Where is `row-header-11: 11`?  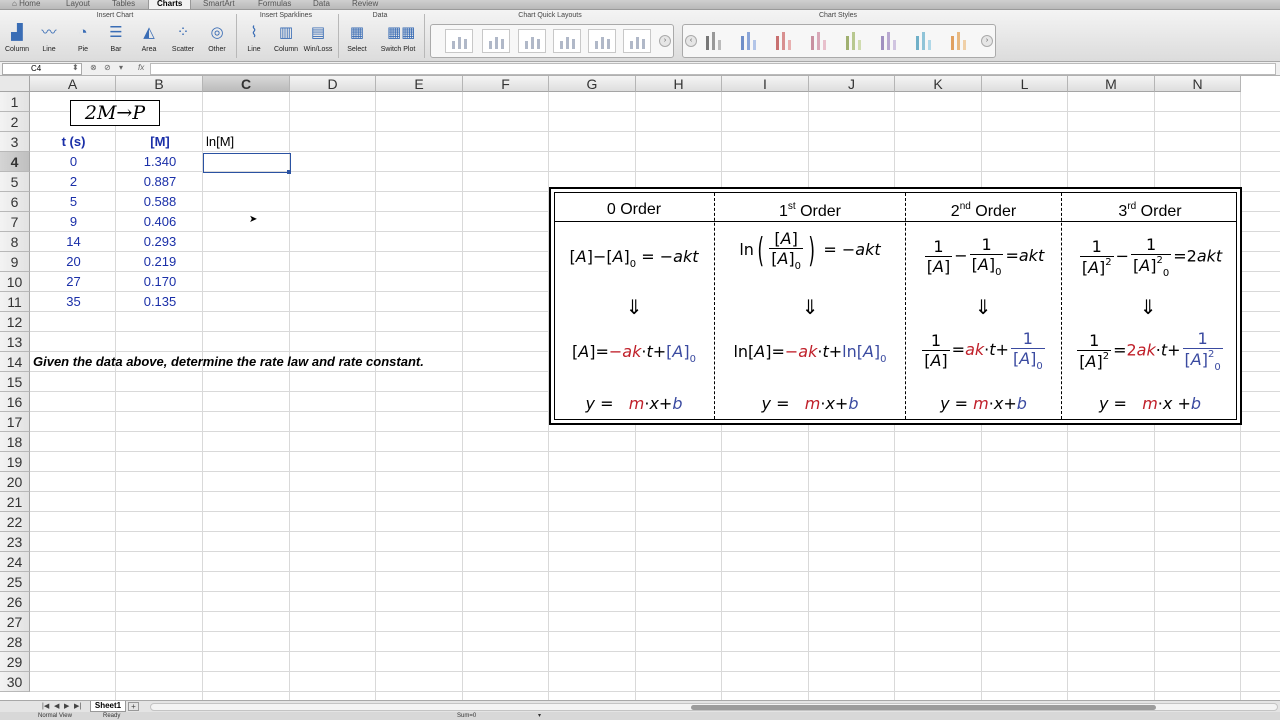 row-header-11: 11 is located at coordinates (15, 302).